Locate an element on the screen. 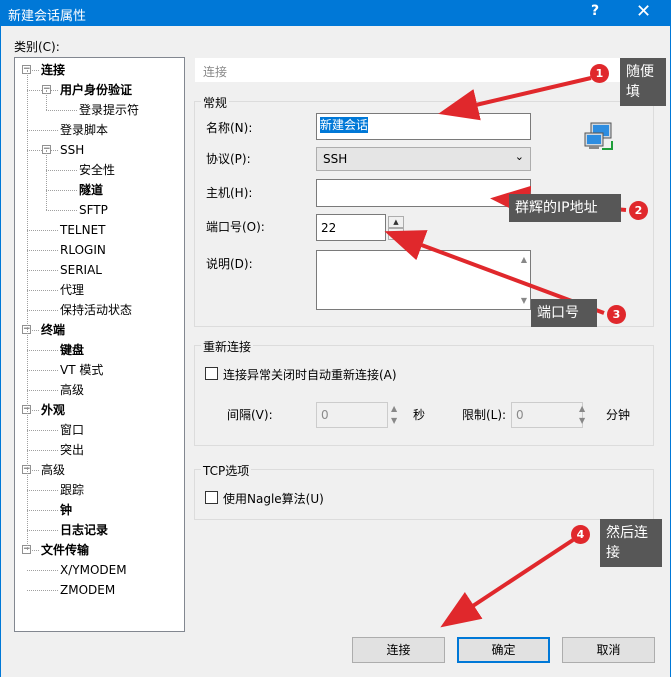 The width and height of the screenshot is (671, 677). scroll-up-icon: ▲ is located at coordinates (524, 259).